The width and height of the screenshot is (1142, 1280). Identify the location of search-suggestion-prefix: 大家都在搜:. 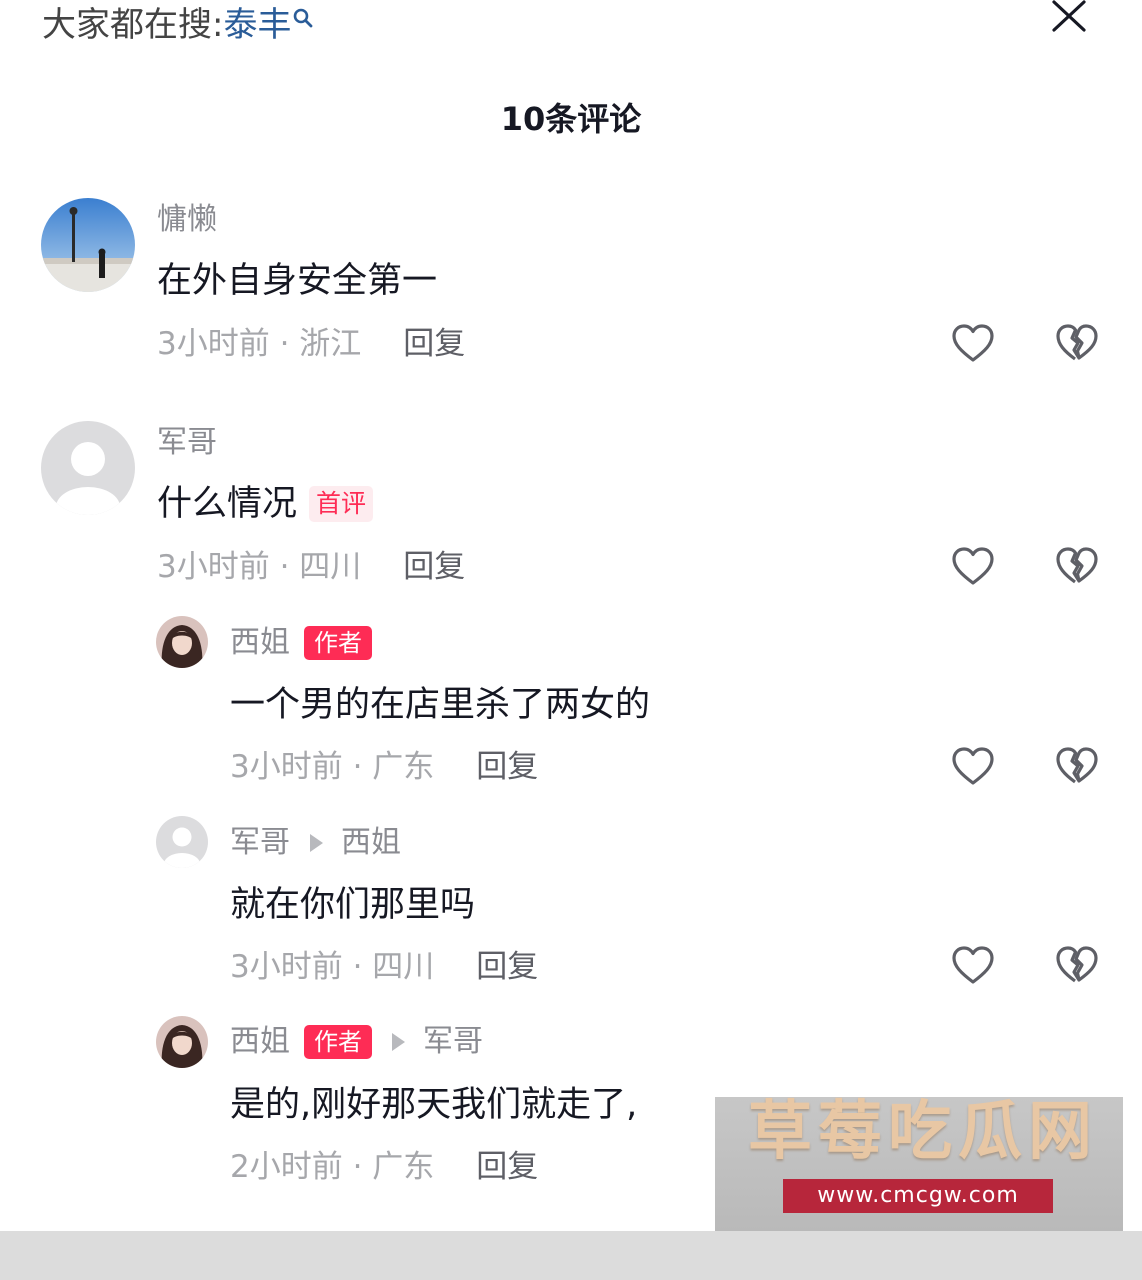
(133, 25).